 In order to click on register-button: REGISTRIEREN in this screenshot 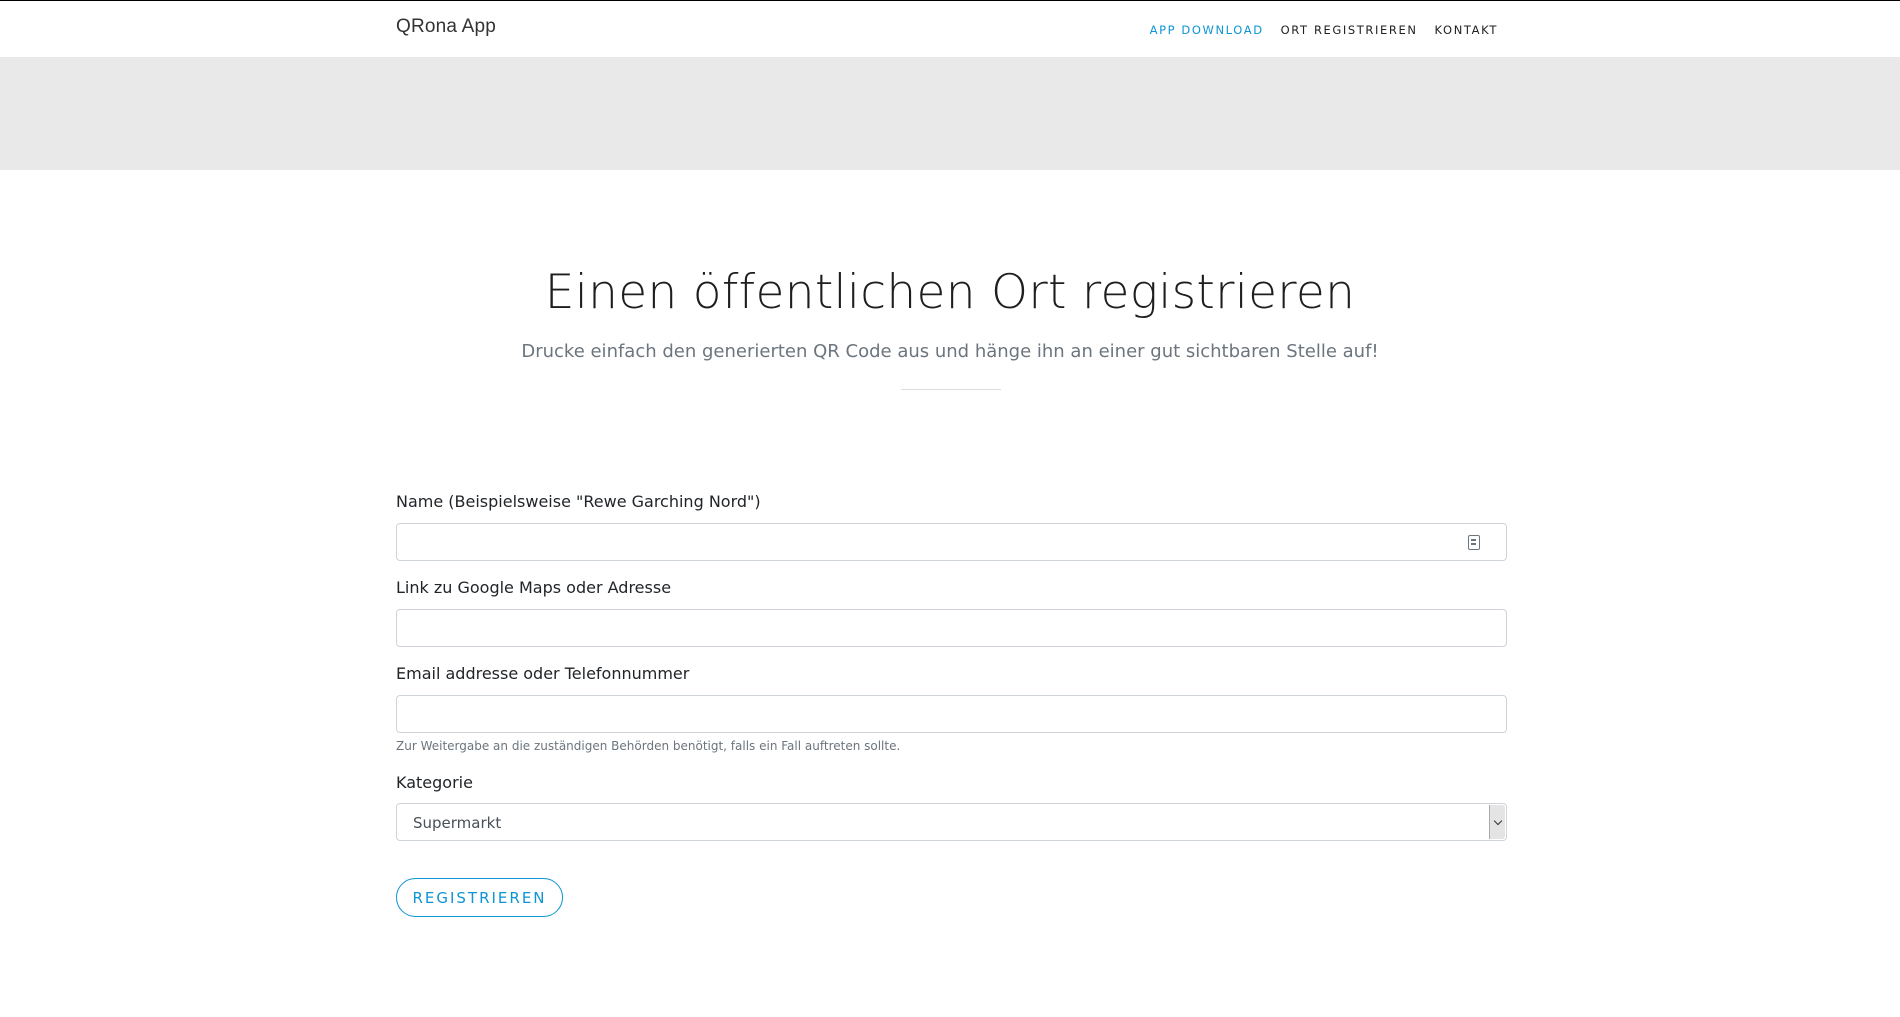, I will do `click(479, 897)`.